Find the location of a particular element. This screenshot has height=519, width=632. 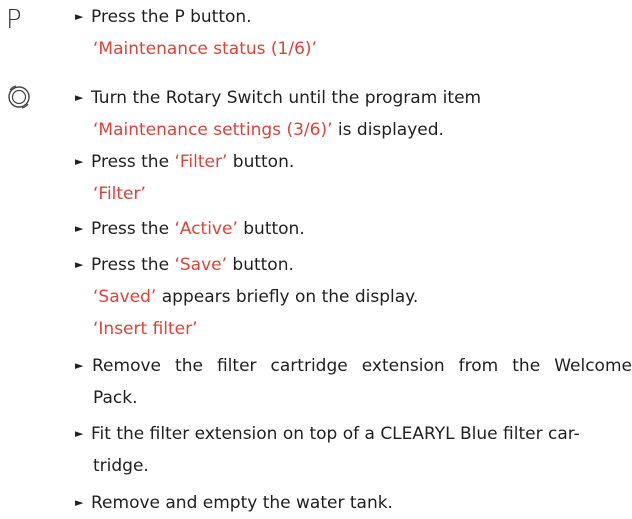

step-1: ► Press the P button. is located at coordinates (163, 17).